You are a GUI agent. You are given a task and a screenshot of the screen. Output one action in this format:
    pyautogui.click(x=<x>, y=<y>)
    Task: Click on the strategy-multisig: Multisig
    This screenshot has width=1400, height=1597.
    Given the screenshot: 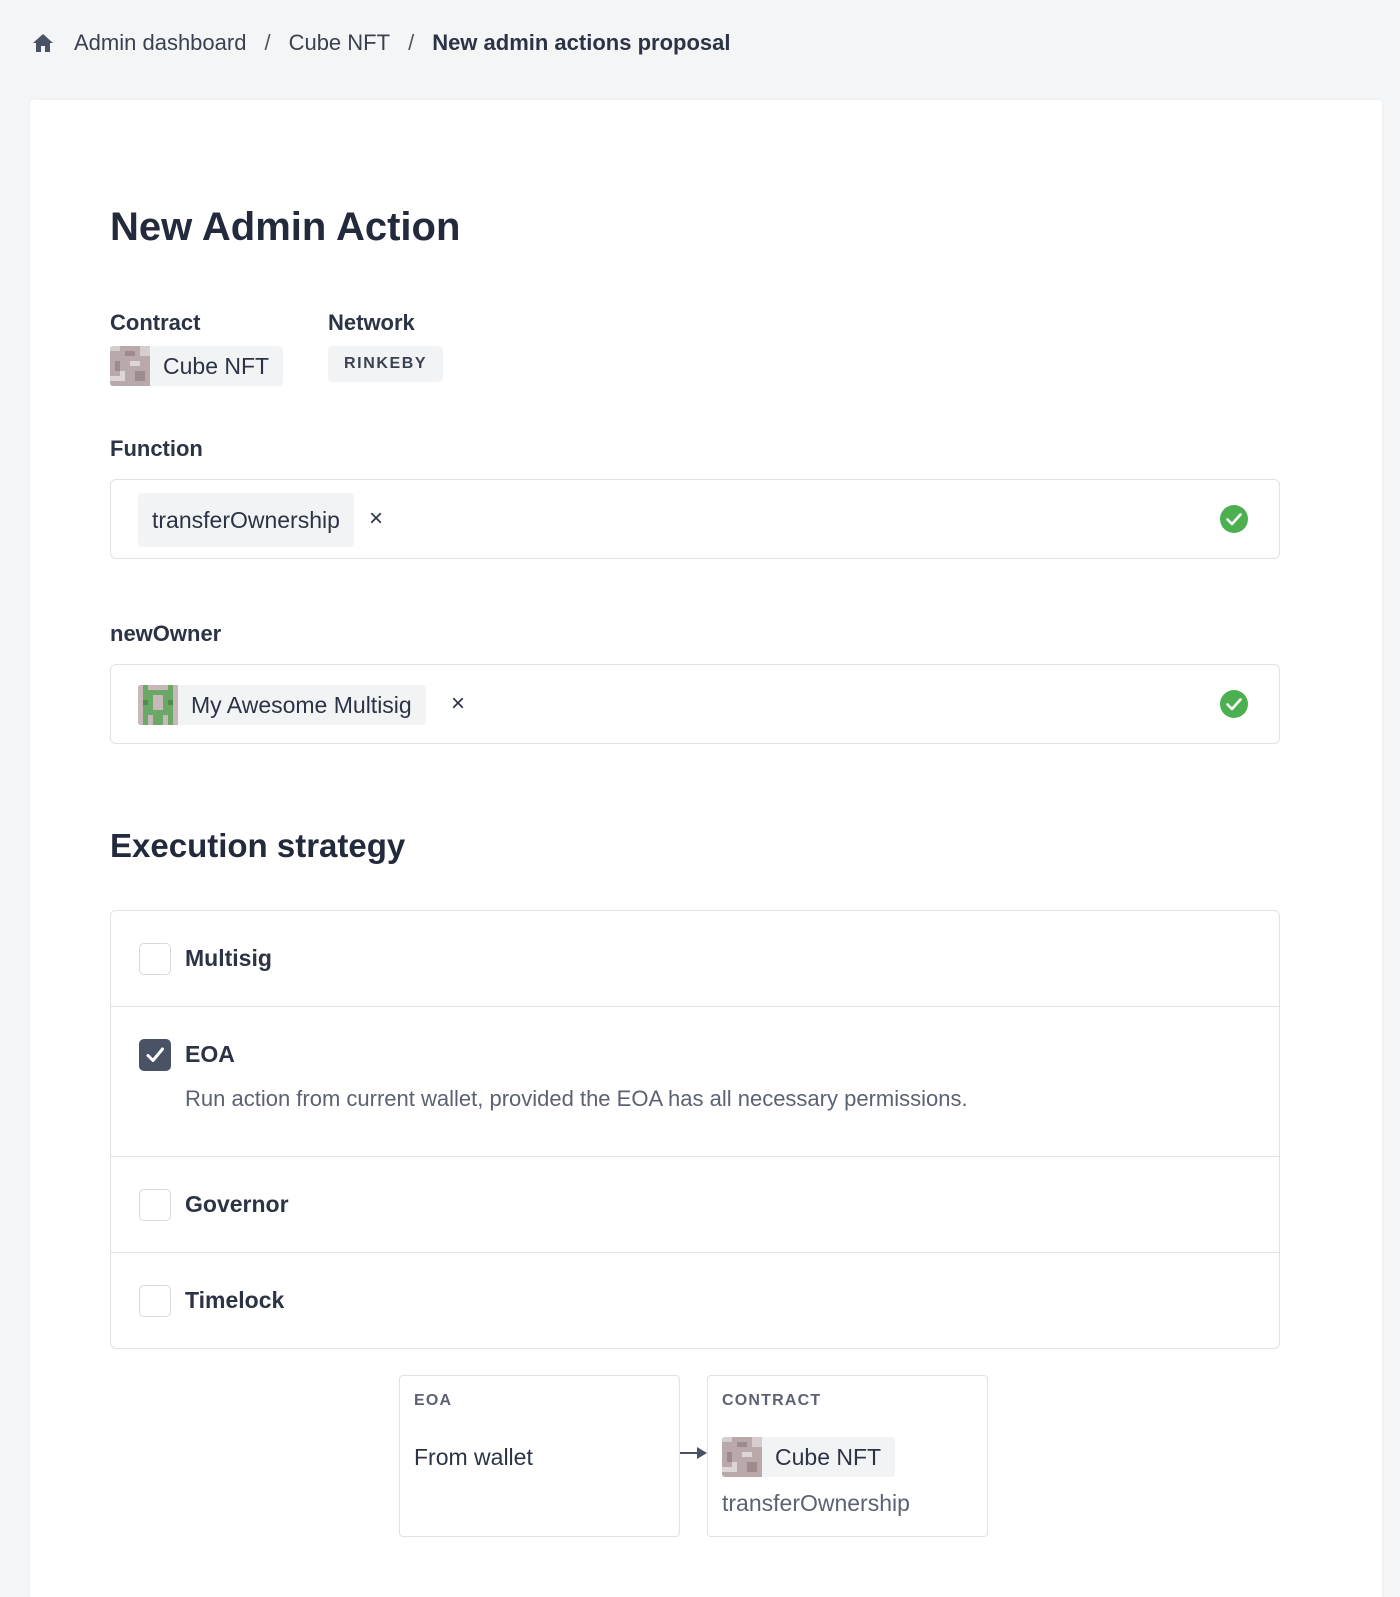 What is the action you would take?
    pyautogui.click(x=695, y=958)
    